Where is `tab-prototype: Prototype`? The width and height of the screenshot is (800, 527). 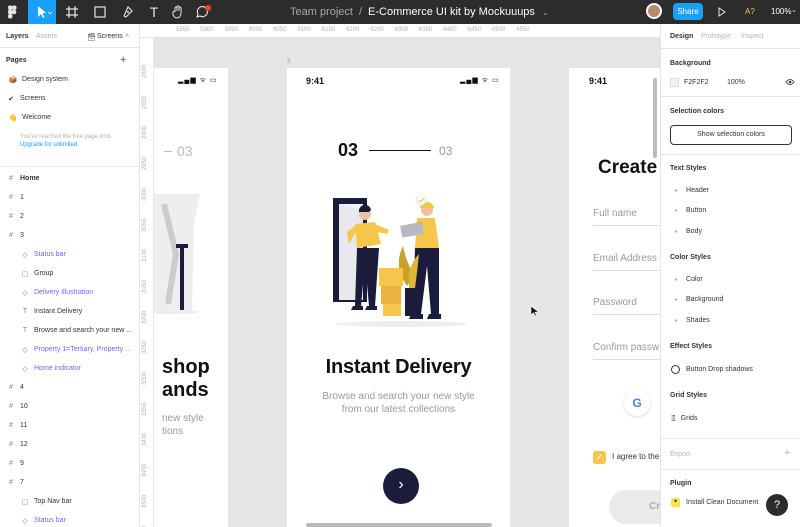
tab-prototype: Prototype is located at coordinates (716, 36).